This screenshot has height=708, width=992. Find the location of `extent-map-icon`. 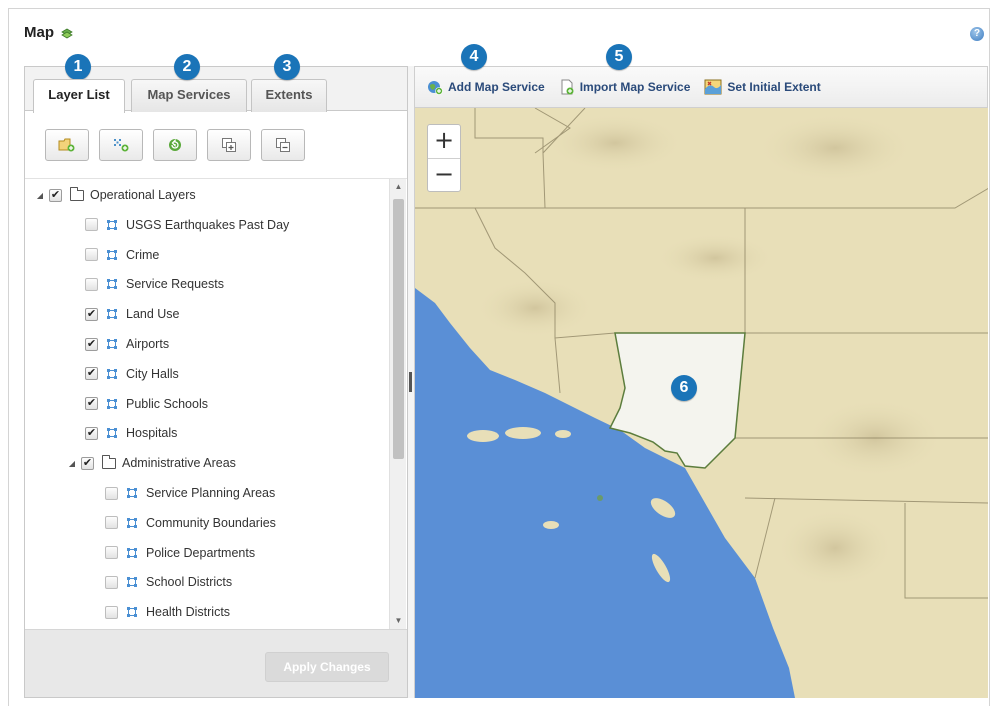

extent-map-icon is located at coordinates (713, 87).